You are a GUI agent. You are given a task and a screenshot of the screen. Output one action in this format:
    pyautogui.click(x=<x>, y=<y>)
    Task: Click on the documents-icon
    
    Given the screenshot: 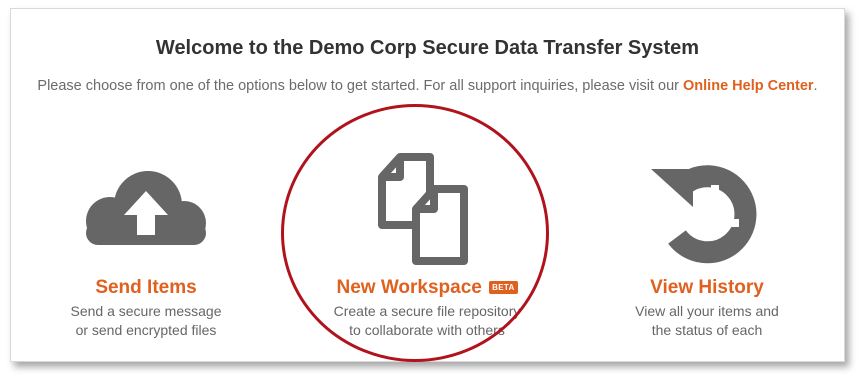 What is the action you would take?
    pyautogui.click(x=427, y=209)
    